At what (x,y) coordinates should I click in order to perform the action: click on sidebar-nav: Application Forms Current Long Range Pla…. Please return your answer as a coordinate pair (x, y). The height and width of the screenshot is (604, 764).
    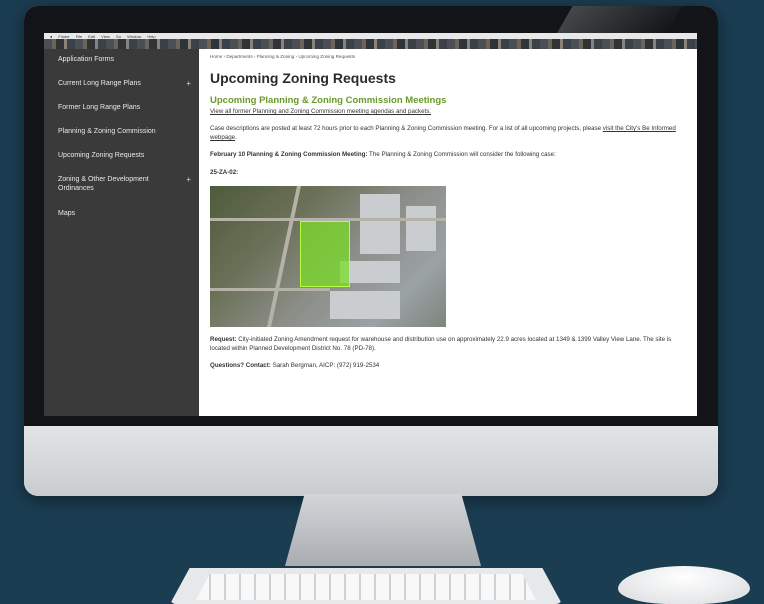
    Looking at the image, I should click on (121, 232).